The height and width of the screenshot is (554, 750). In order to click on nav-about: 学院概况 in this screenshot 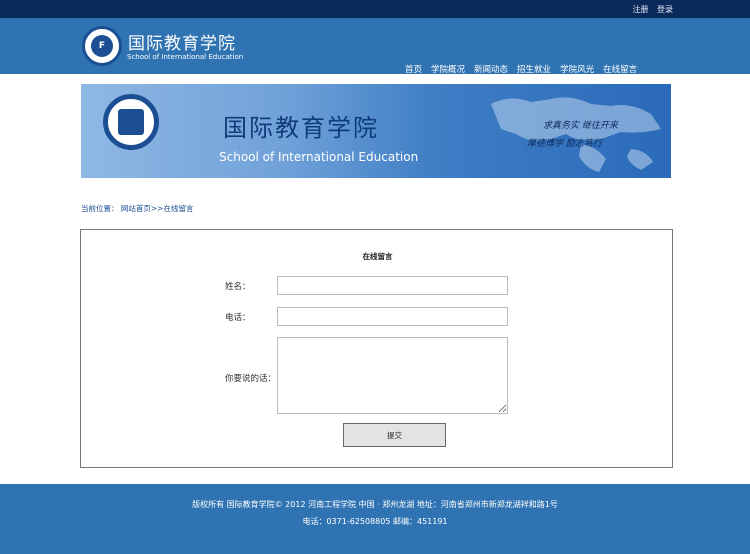, I will do `click(448, 69)`.